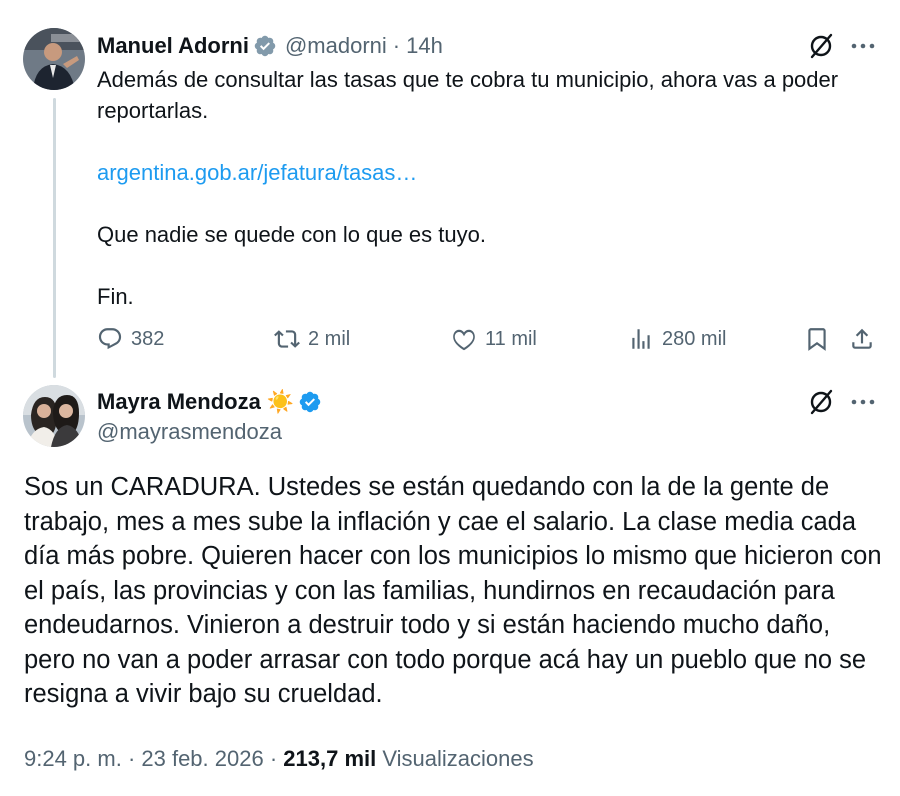 This screenshot has height=796, width=900. Describe the element at coordinates (464, 340) in the screenshot. I see `heart-icon` at that location.